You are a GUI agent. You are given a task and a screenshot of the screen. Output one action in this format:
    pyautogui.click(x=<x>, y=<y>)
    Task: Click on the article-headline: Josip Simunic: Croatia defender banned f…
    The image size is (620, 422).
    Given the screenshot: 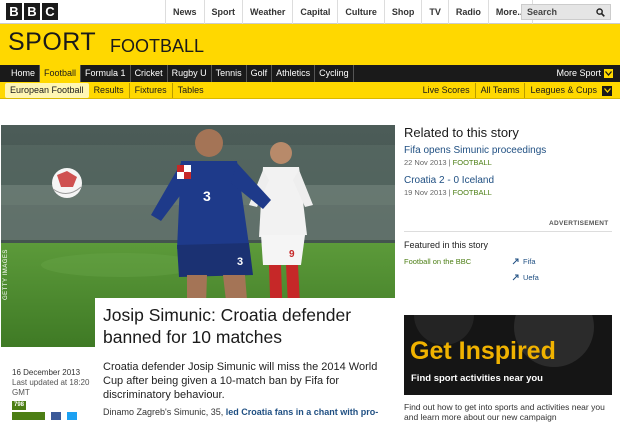 What is the action you would take?
    pyautogui.click(x=227, y=326)
    